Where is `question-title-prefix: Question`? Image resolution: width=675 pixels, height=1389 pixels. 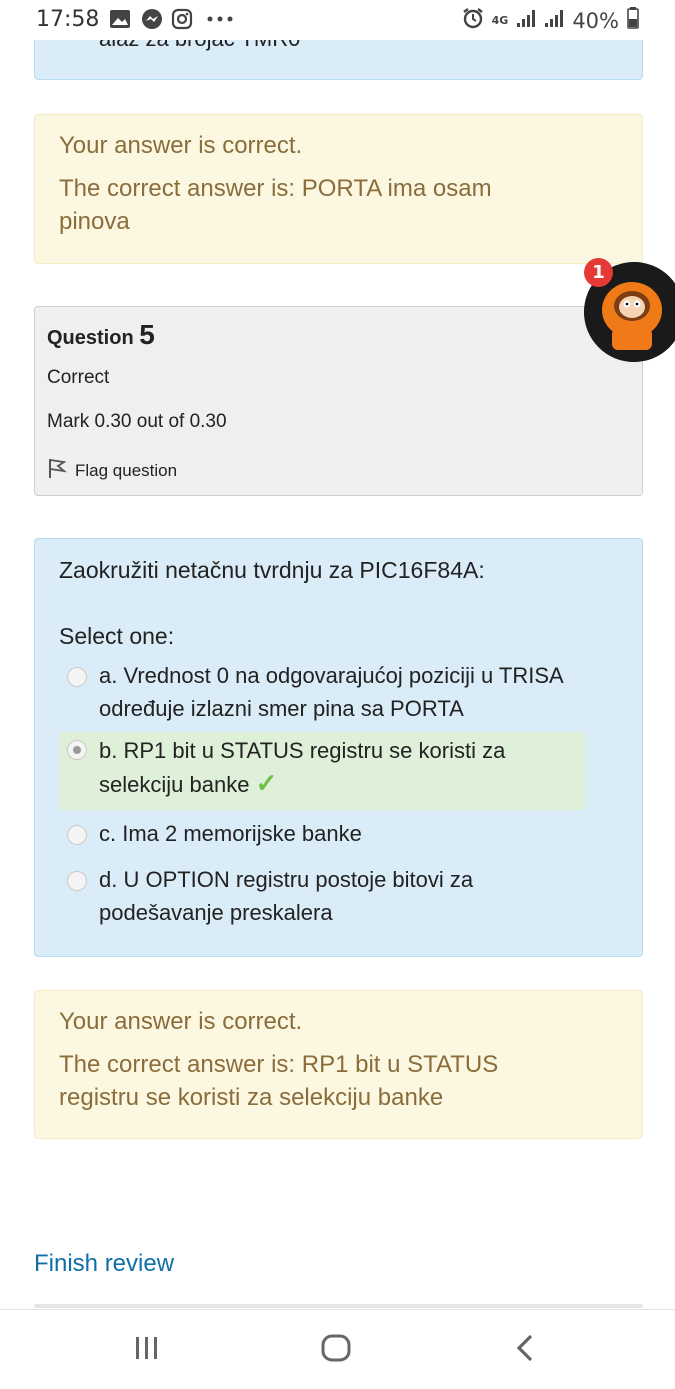 question-title-prefix: Question is located at coordinates (90, 338).